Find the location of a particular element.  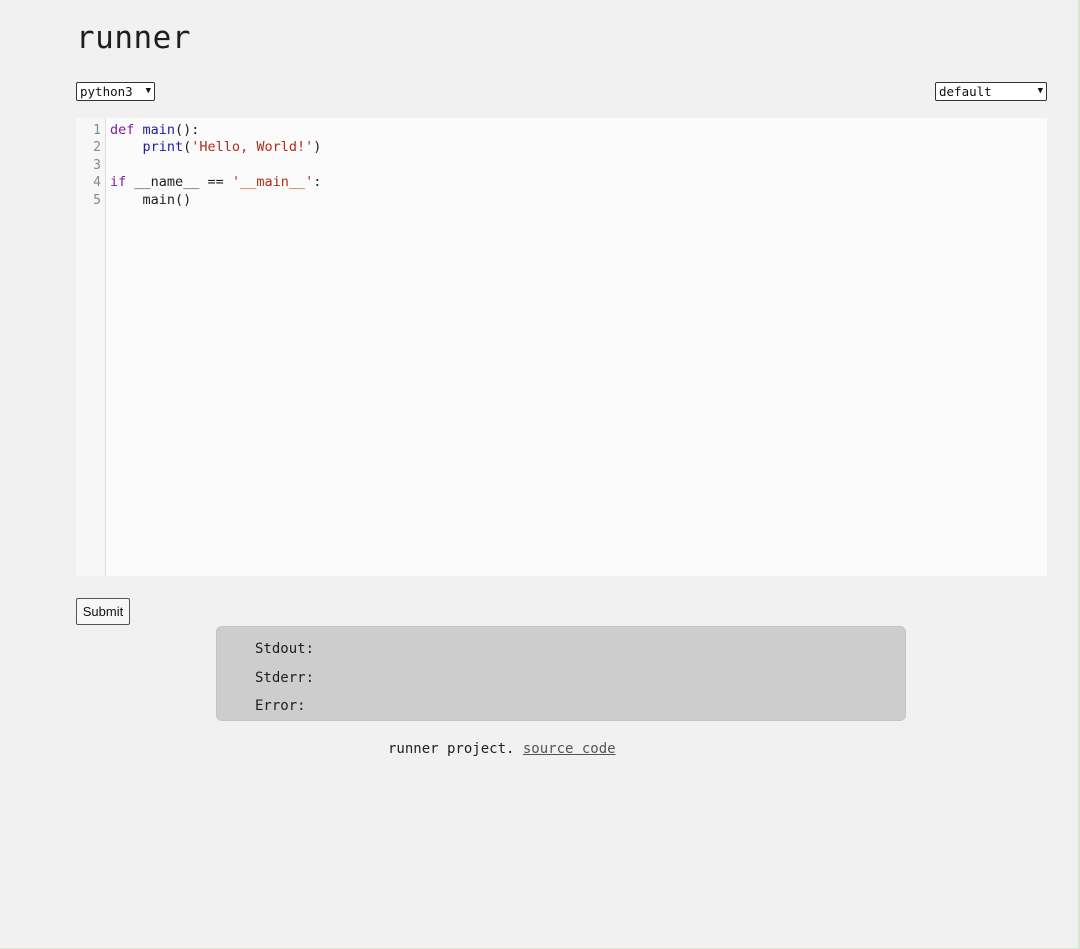

line-number: 5 is located at coordinates (97, 200).